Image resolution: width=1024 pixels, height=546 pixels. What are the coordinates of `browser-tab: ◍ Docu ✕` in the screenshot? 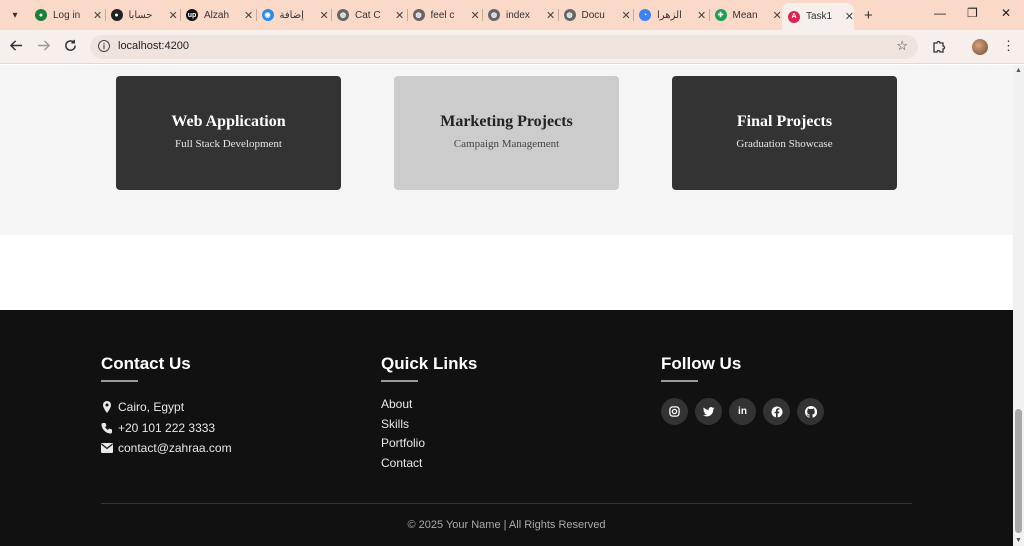 It's located at (597, 15).